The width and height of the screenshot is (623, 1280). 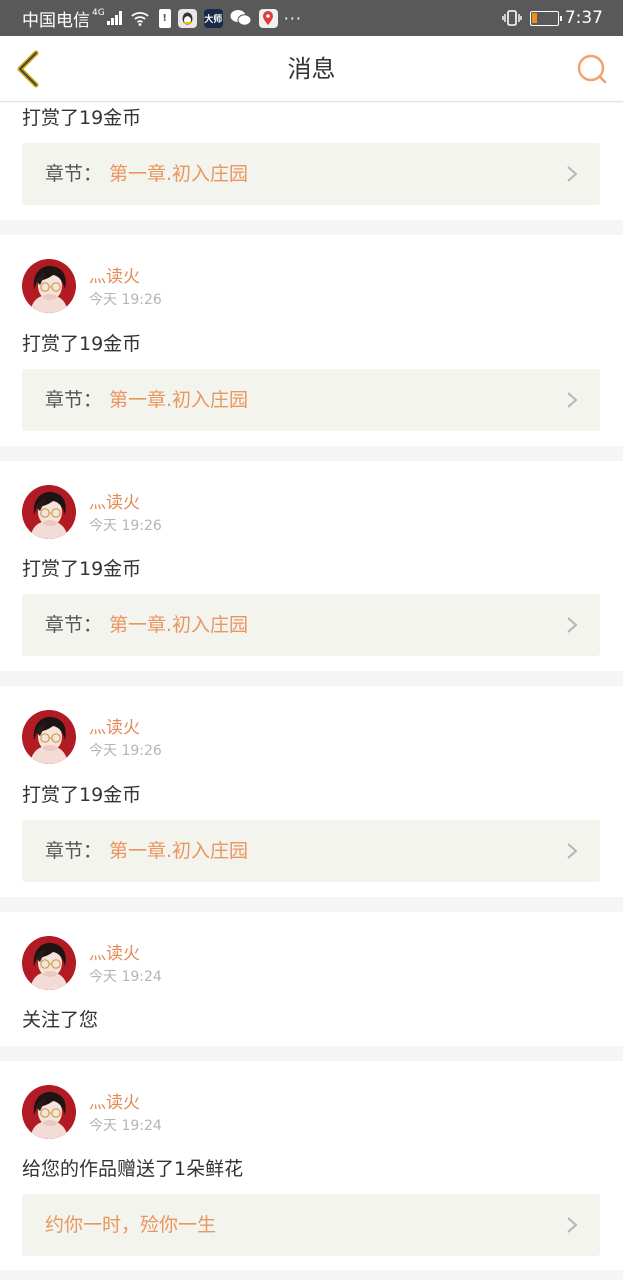 What do you see at coordinates (241, 18) in the screenshot?
I see `wechat-icon` at bounding box center [241, 18].